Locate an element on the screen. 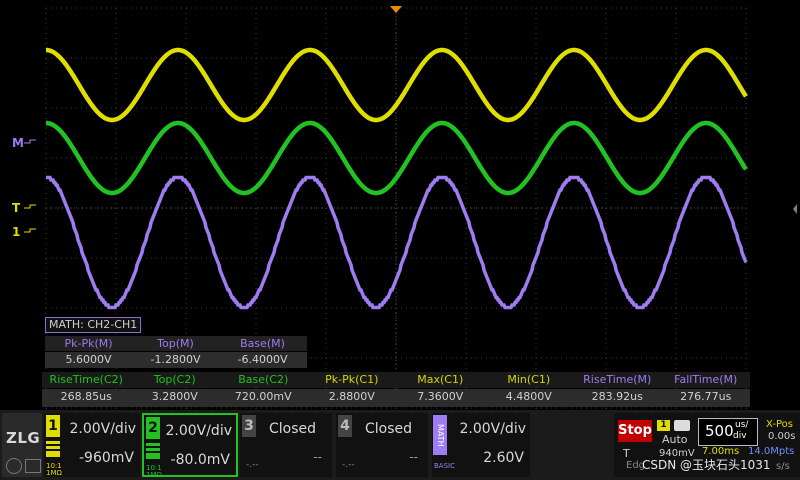 The height and width of the screenshot is (480, 800). measurement-value-cell: 268.85us is located at coordinates (86, 396).